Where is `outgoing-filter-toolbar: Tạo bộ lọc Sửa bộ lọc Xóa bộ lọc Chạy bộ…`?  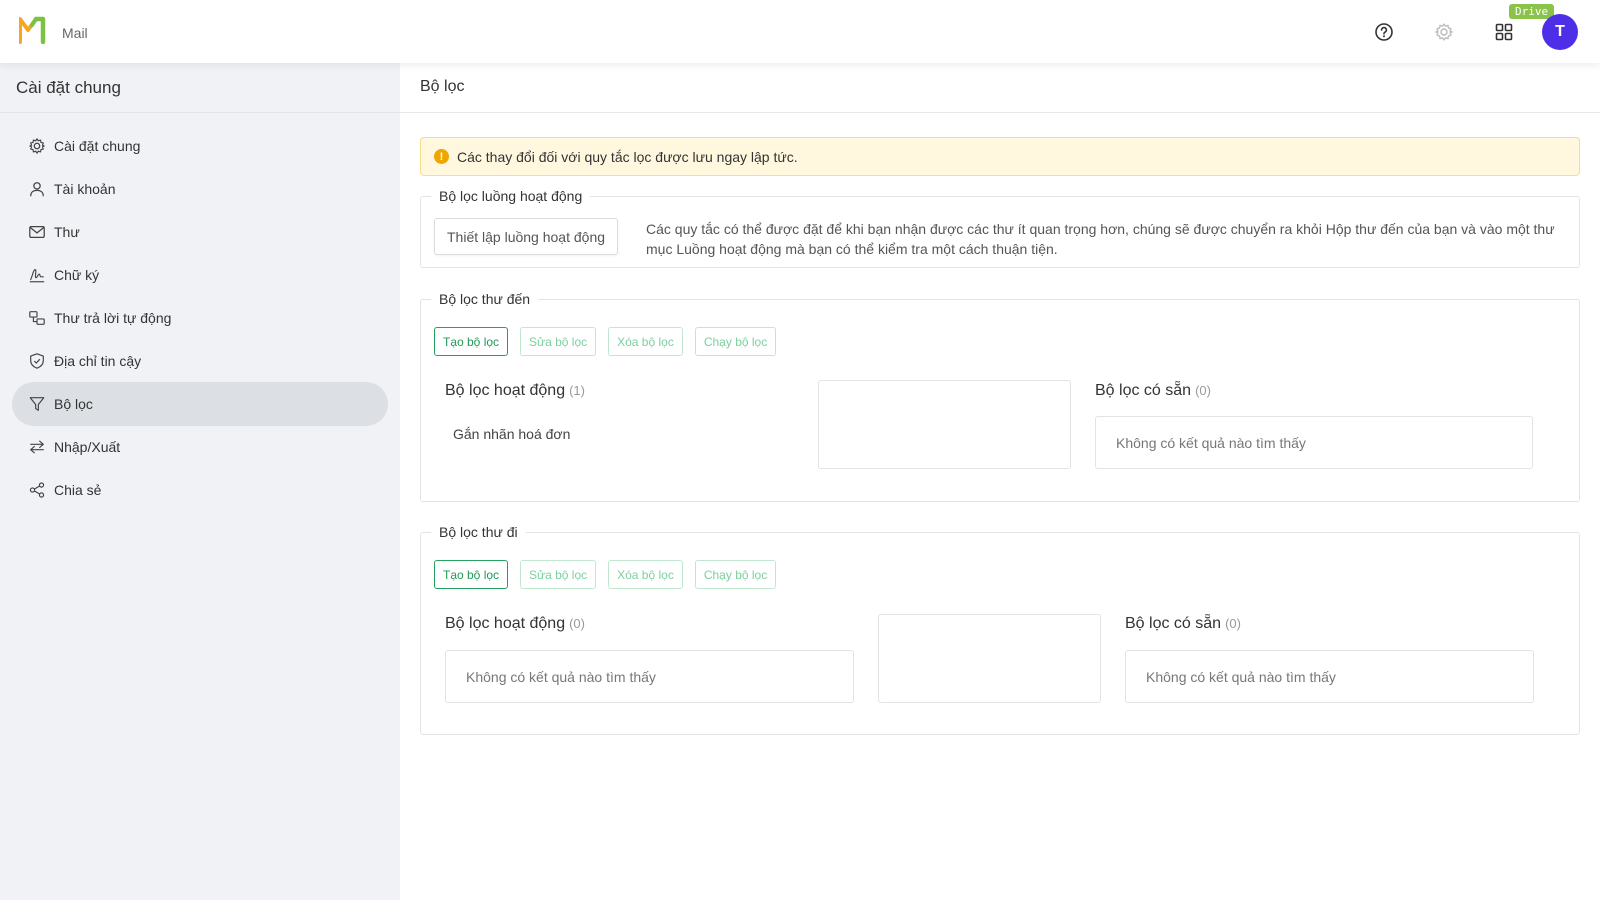 outgoing-filter-toolbar: Tạo bộ lọc Sửa bộ lọc Xóa bộ lọc Chạy bộ… is located at coordinates (605, 574).